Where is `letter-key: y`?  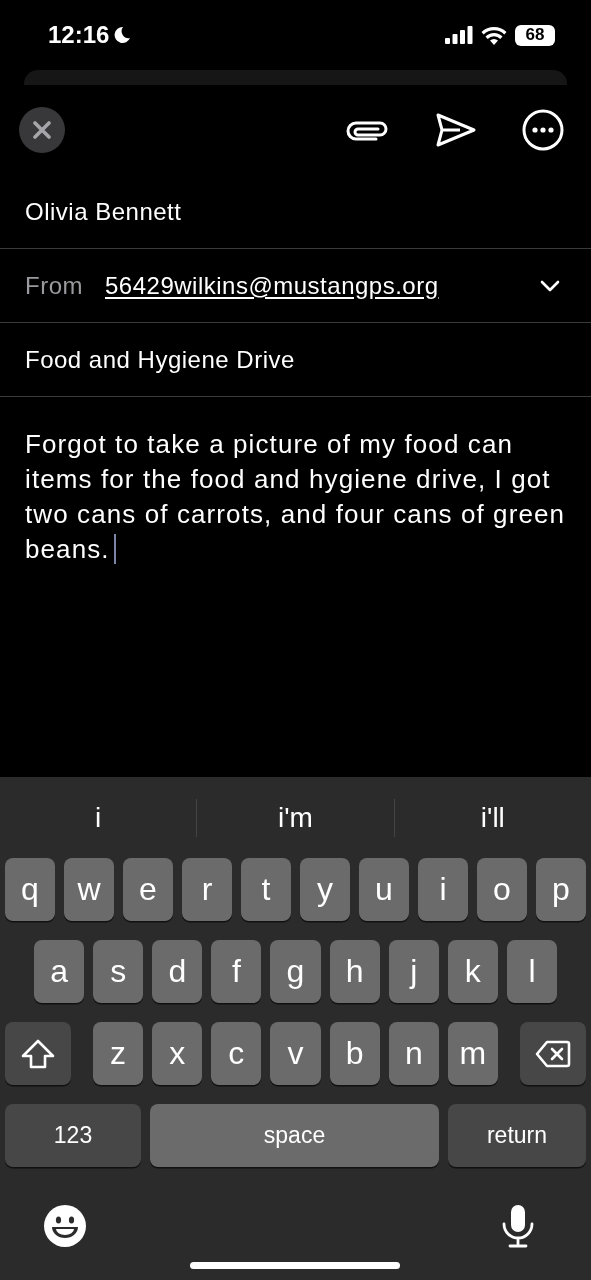
letter-key: y is located at coordinates (325, 889).